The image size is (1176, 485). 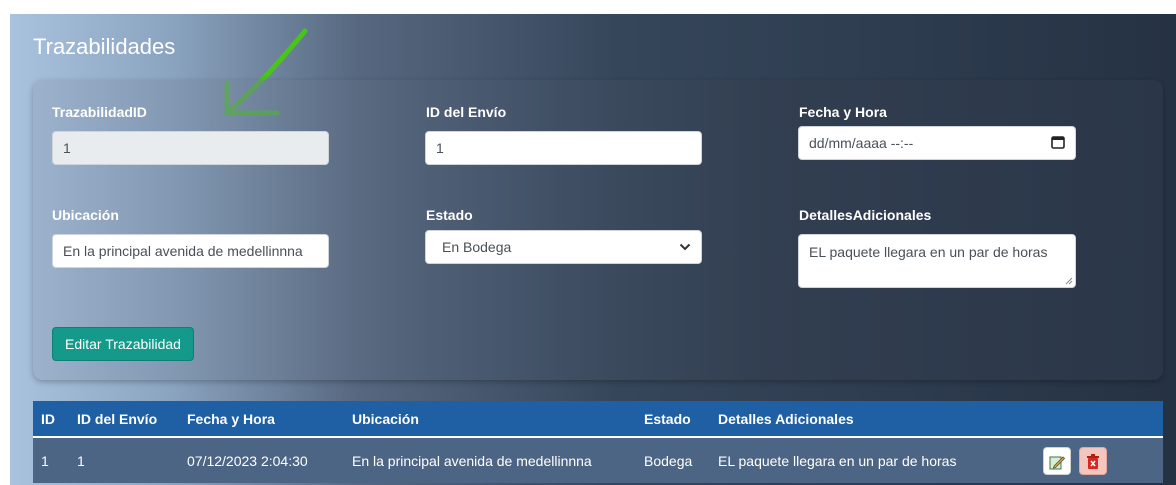 I want to click on estado-select: En Bodega, so click(x=563, y=247).